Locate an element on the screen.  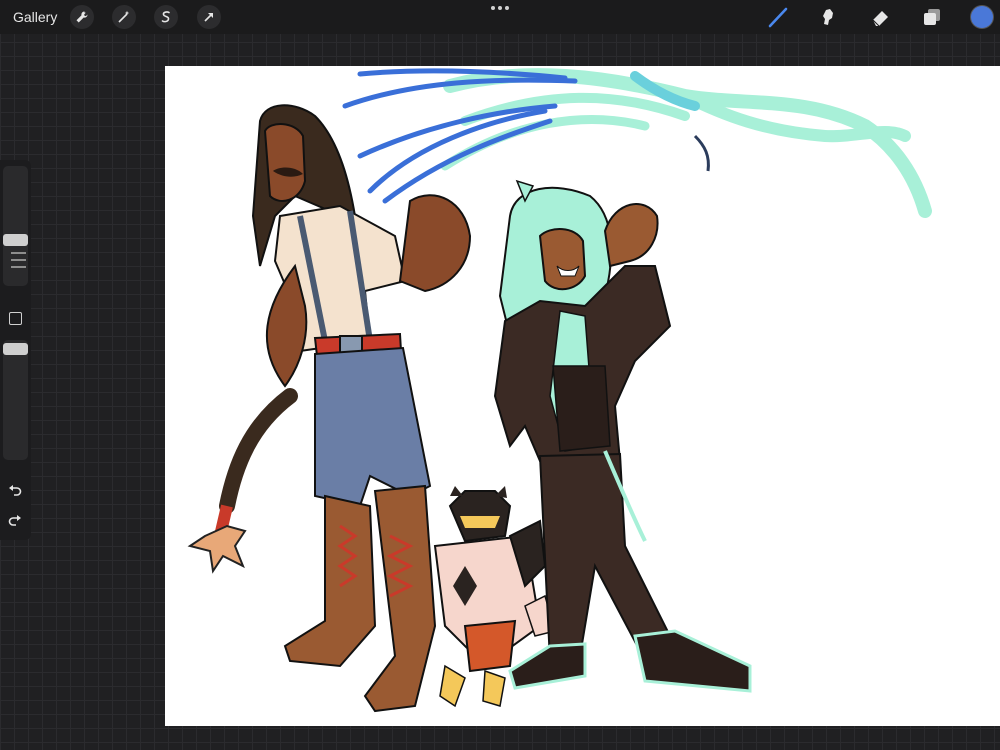
smudge-icon is located at coordinates (829, 17).